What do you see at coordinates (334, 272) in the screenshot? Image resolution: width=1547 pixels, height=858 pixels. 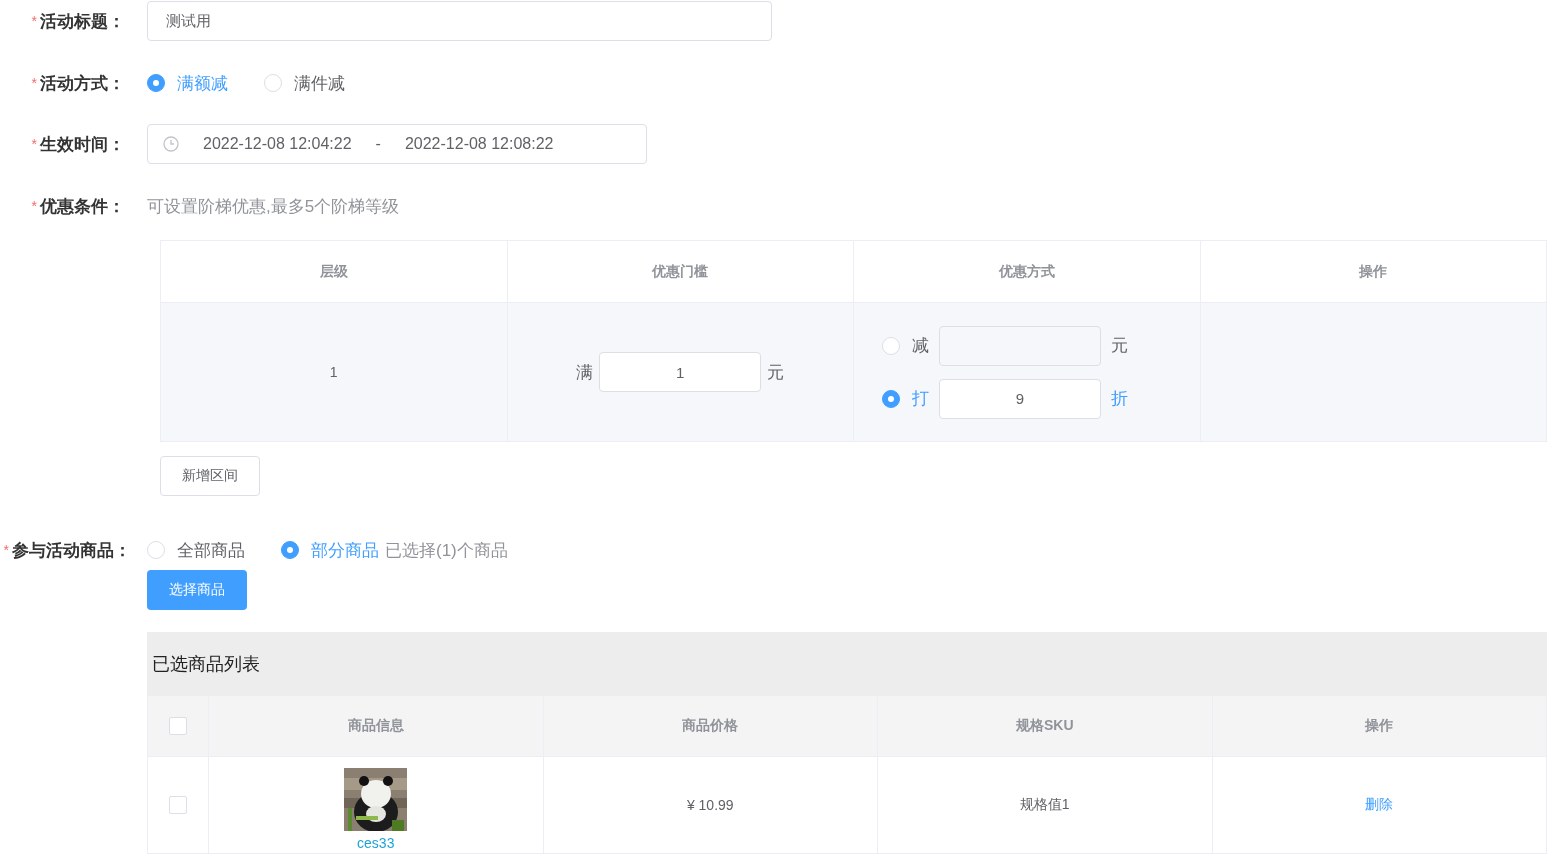 I see `column-header: 层级` at bounding box center [334, 272].